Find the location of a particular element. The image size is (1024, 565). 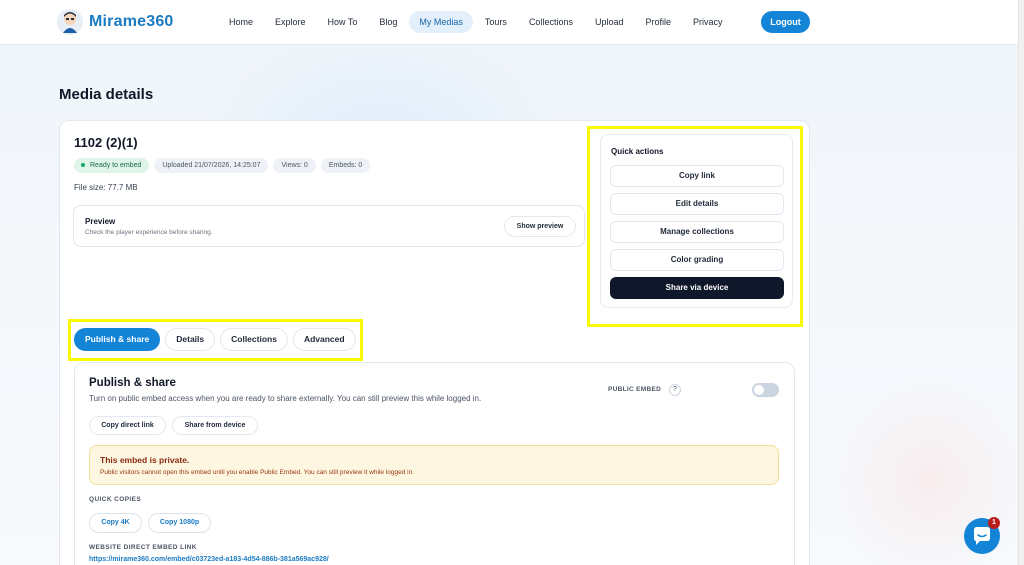

nav-link-blog: Blog is located at coordinates (388, 22).